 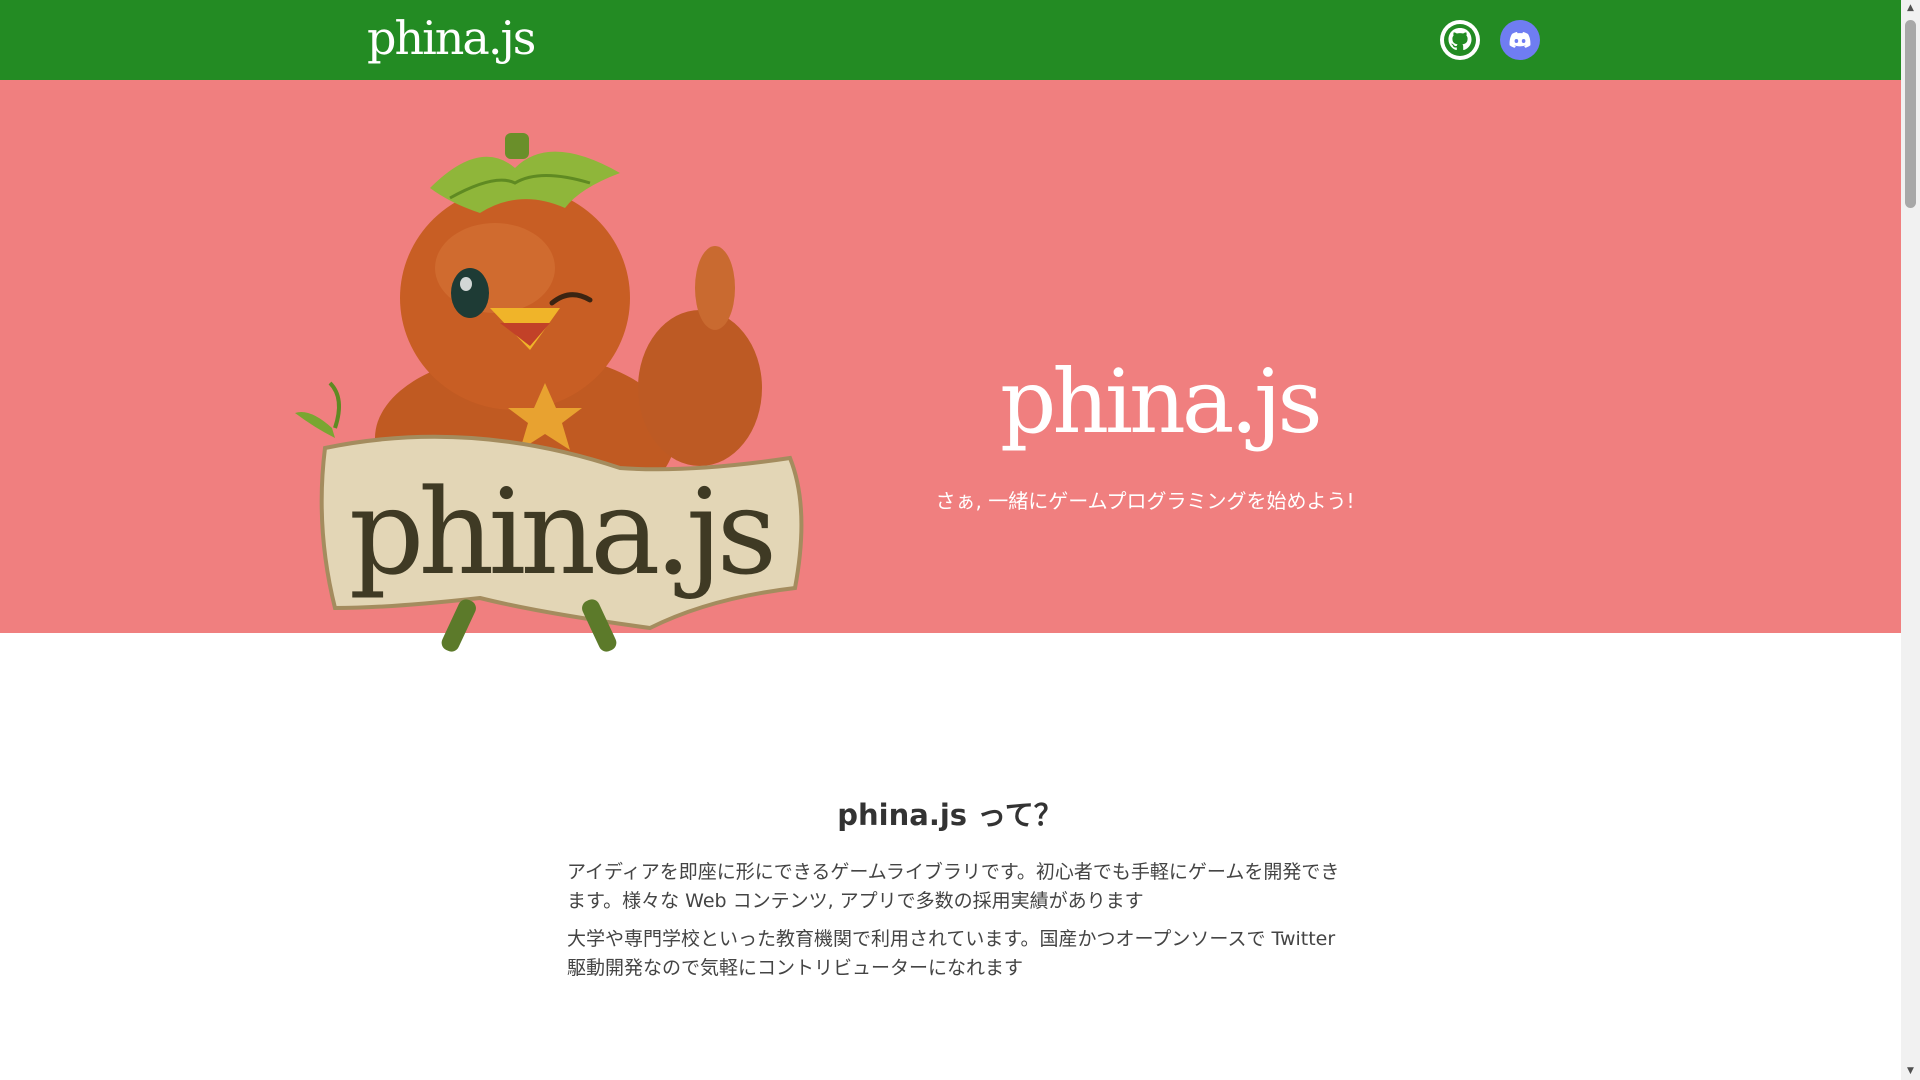 I want to click on discord-icon, so click(x=1520, y=40).